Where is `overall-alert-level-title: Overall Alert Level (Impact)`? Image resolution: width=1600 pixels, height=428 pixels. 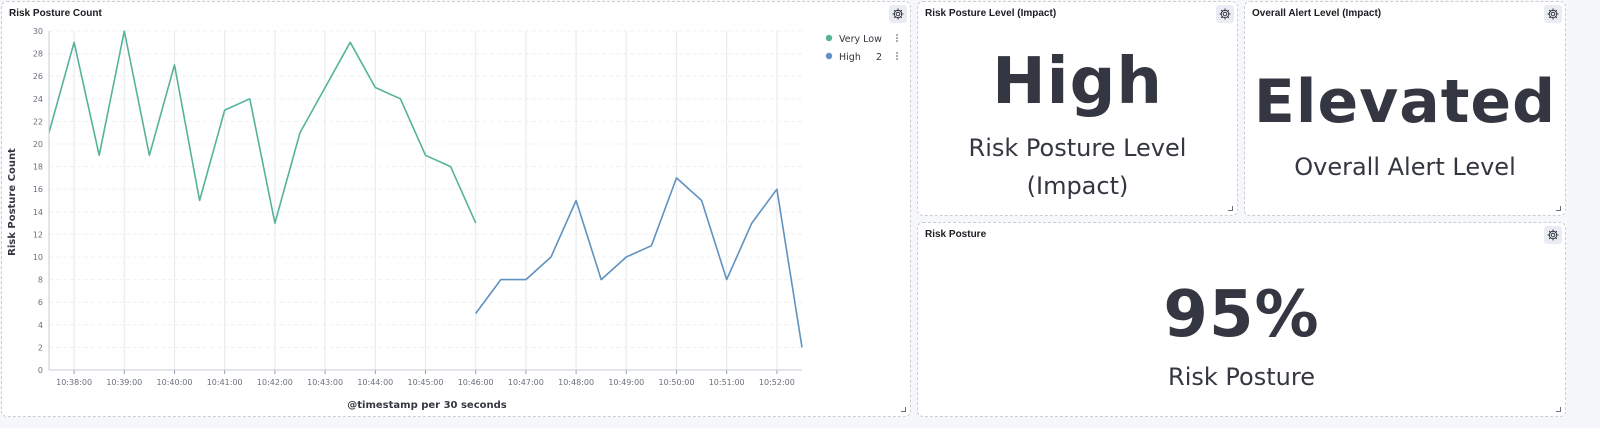
overall-alert-level-title: Overall Alert Level (Impact) is located at coordinates (1317, 13).